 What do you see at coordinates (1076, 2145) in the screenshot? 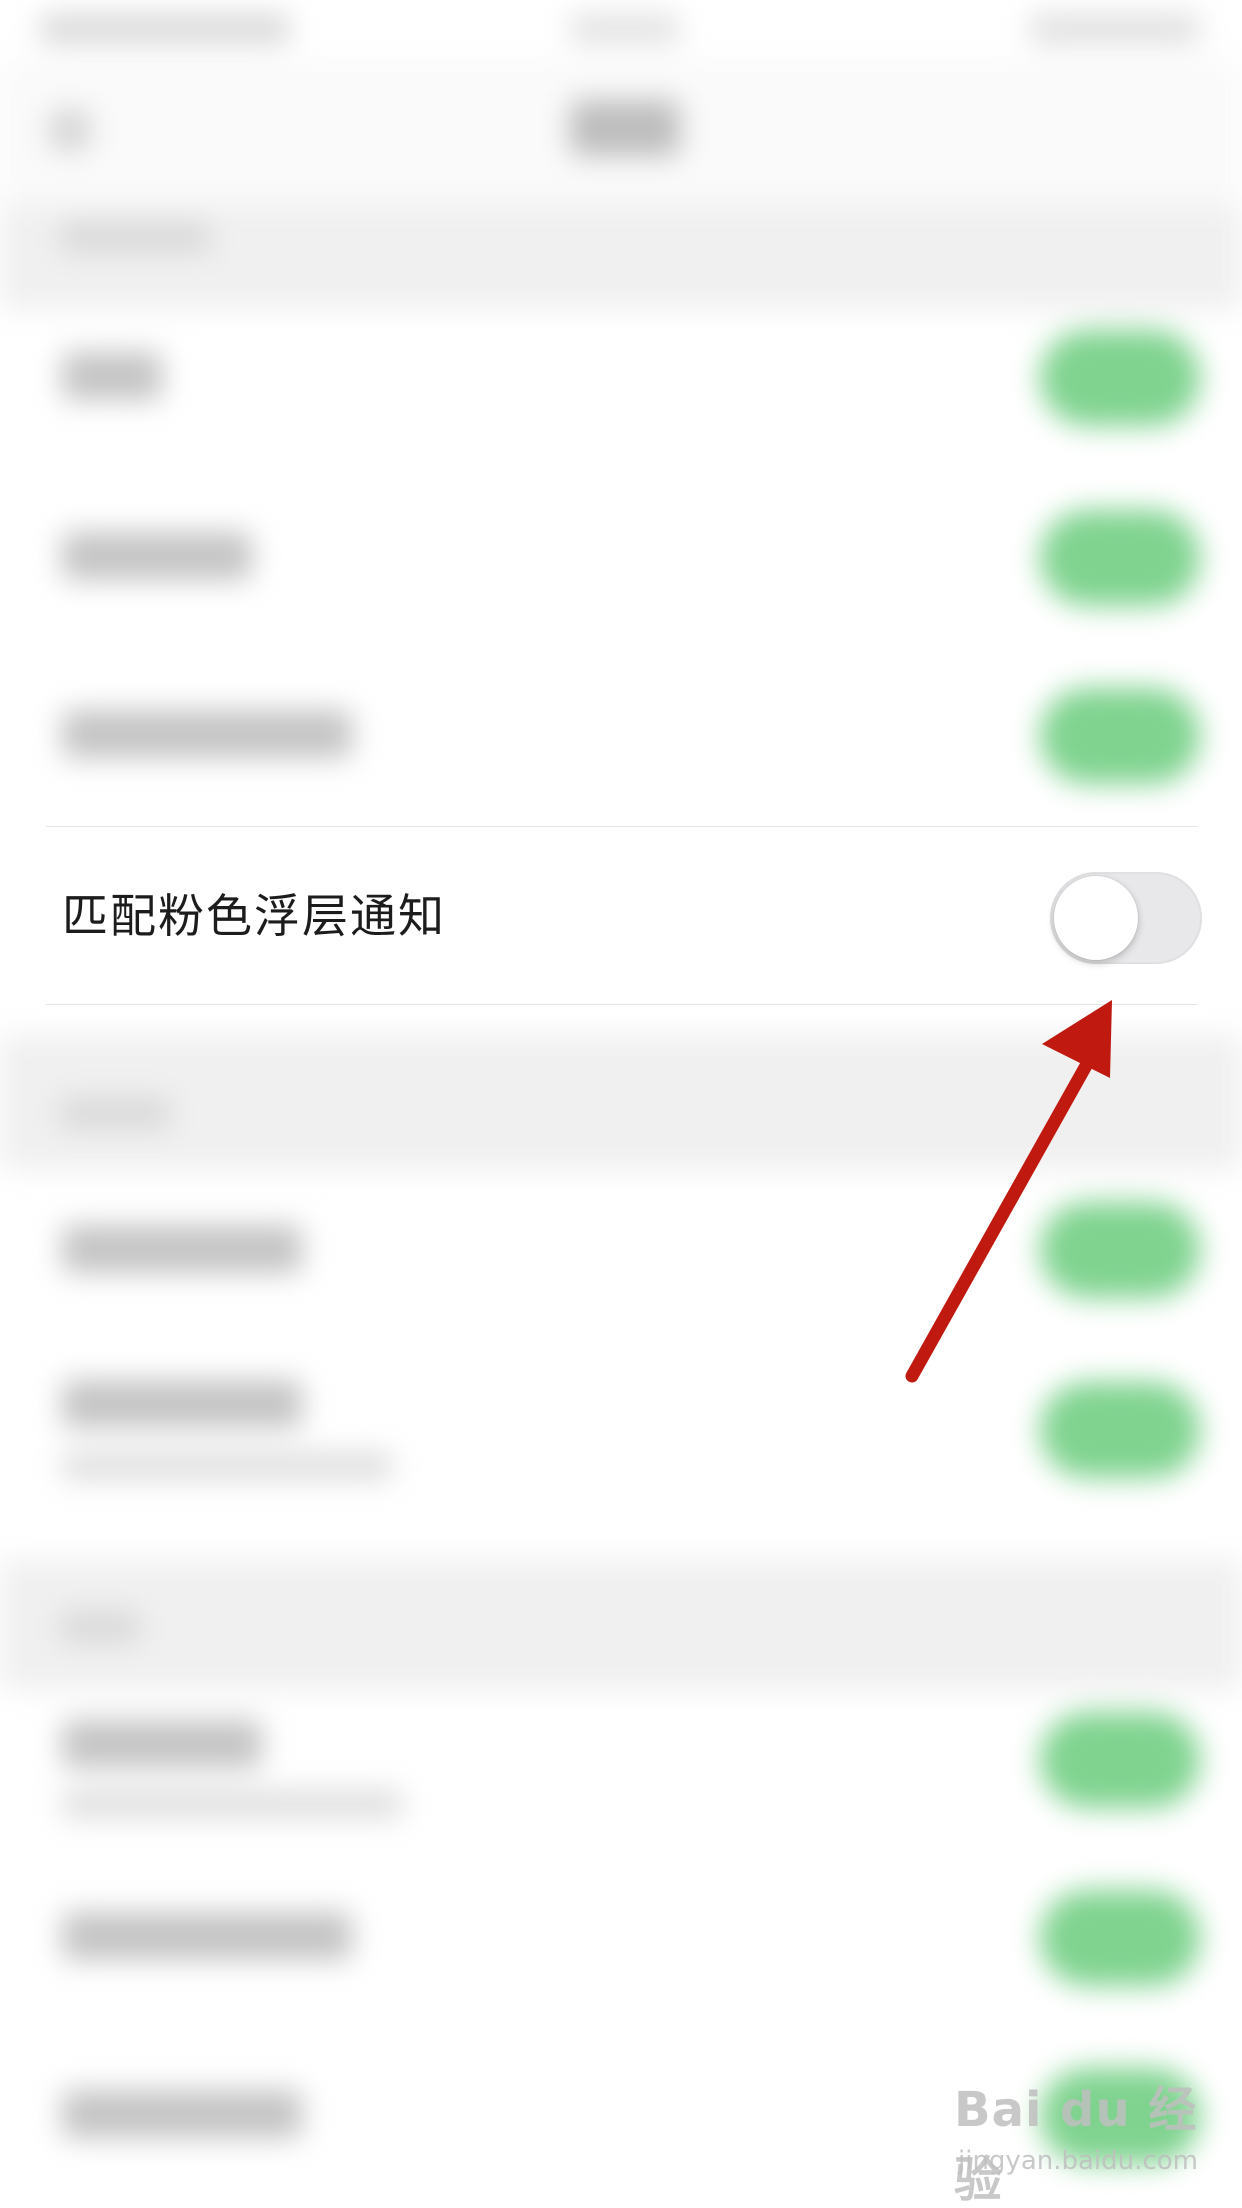
I see `watermark-brand: Bai du 经验` at bounding box center [1076, 2145].